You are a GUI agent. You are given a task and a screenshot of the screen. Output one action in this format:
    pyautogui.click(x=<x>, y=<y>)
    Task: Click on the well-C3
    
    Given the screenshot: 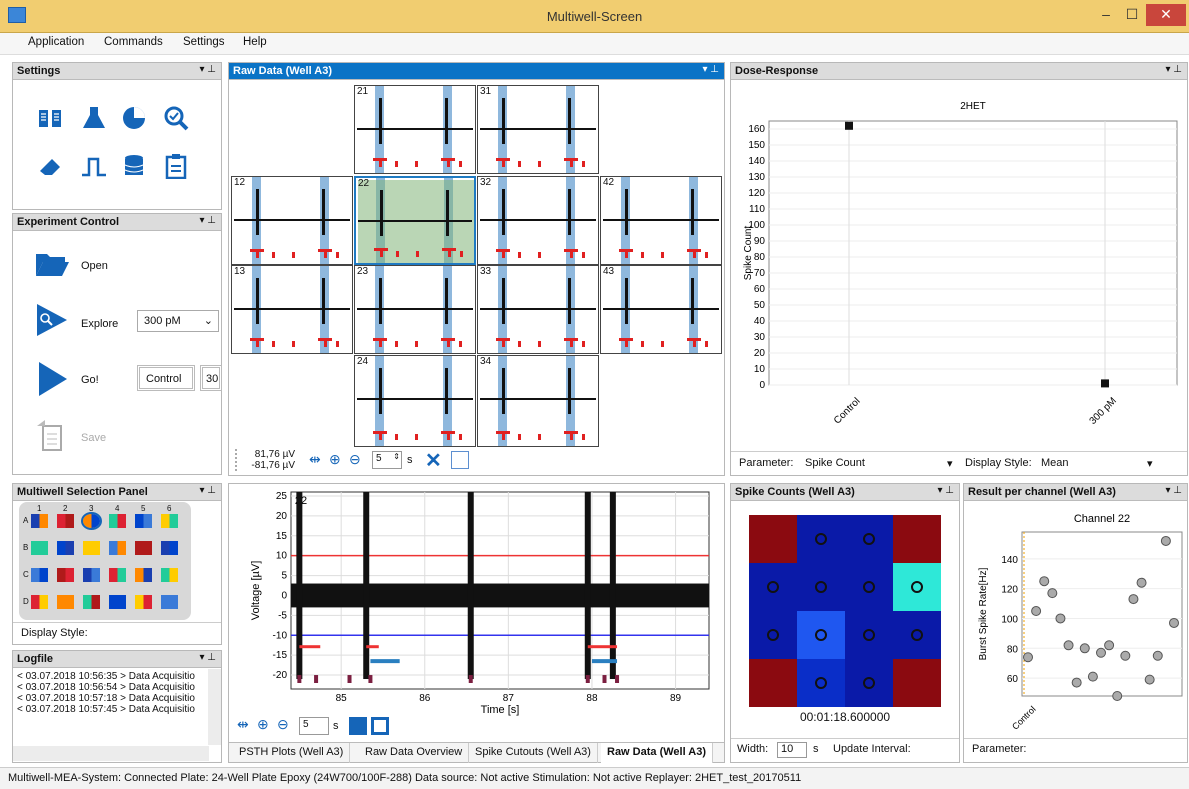 What is the action you would take?
    pyautogui.click(x=91, y=575)
    